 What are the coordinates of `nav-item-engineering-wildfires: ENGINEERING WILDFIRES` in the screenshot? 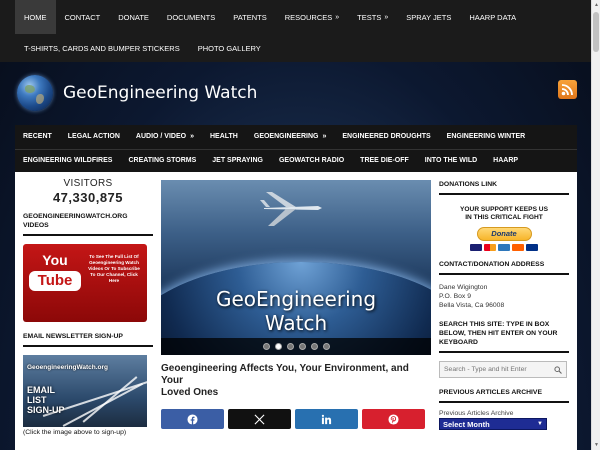 It's located at (67, 161).